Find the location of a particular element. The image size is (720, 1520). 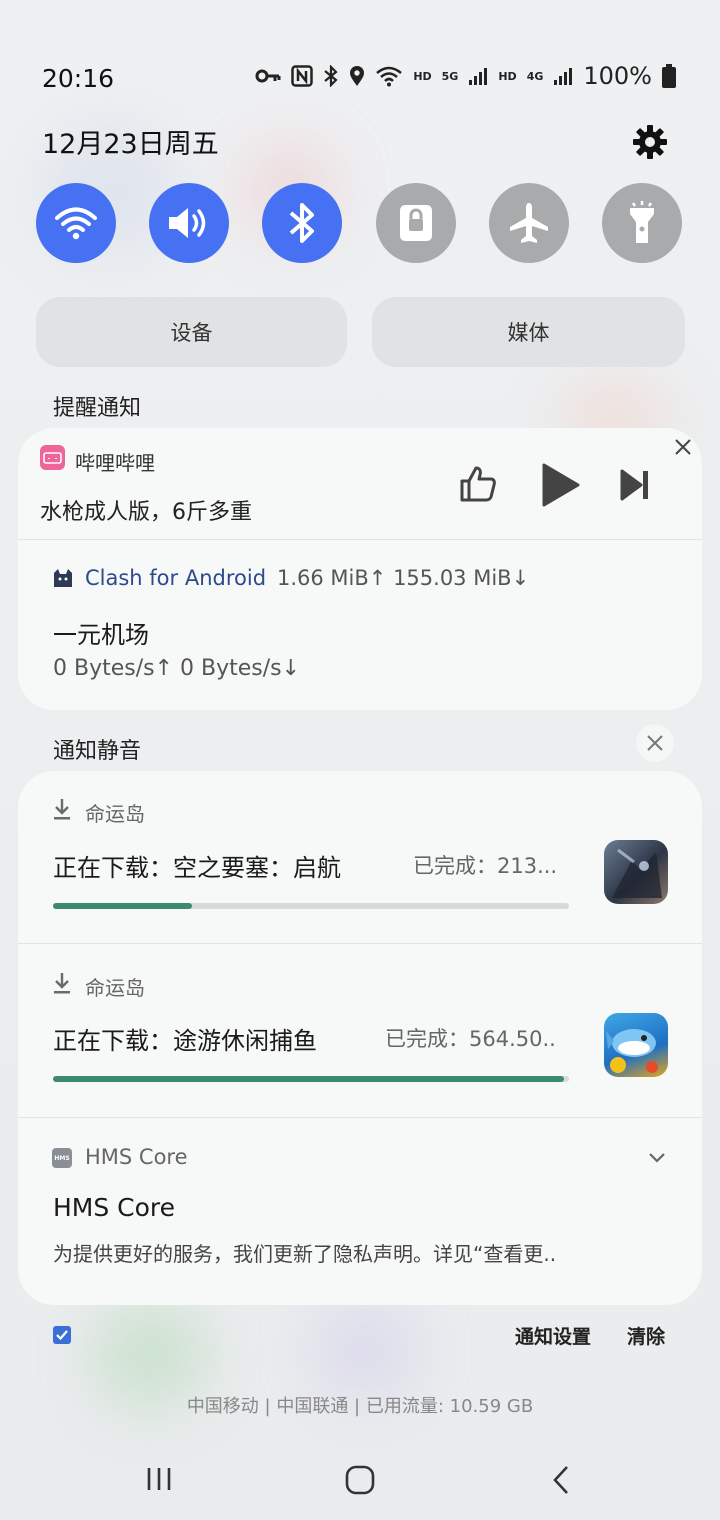

nfc-icon is located at coordinates (302, 76).